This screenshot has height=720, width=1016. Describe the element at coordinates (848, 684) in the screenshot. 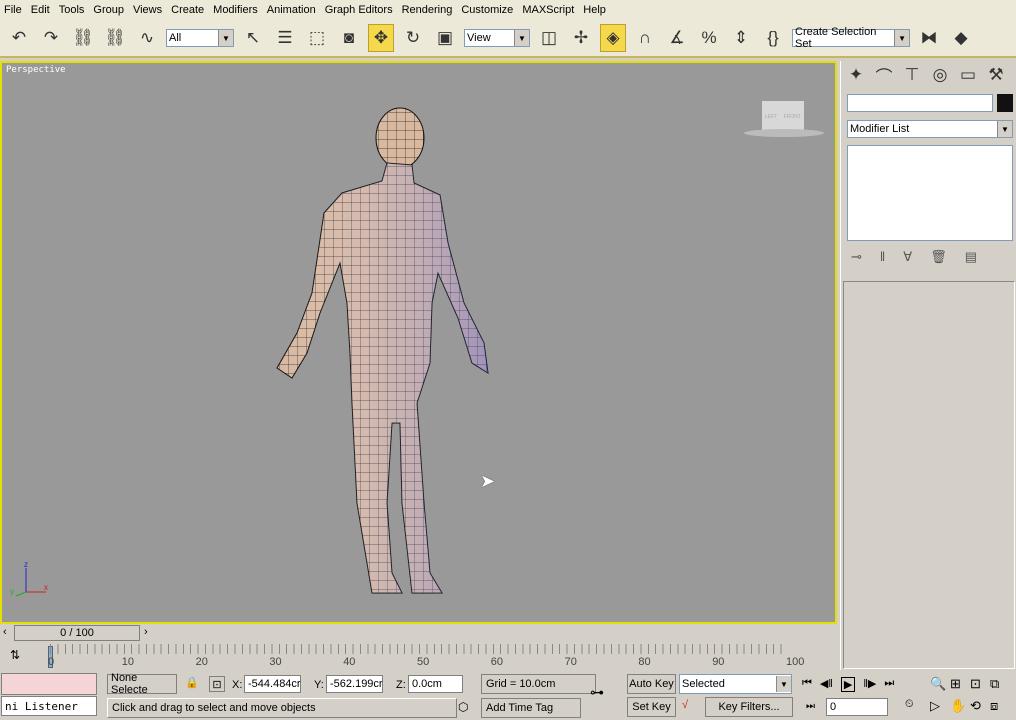

I see `play-icon: ▶` at that location.